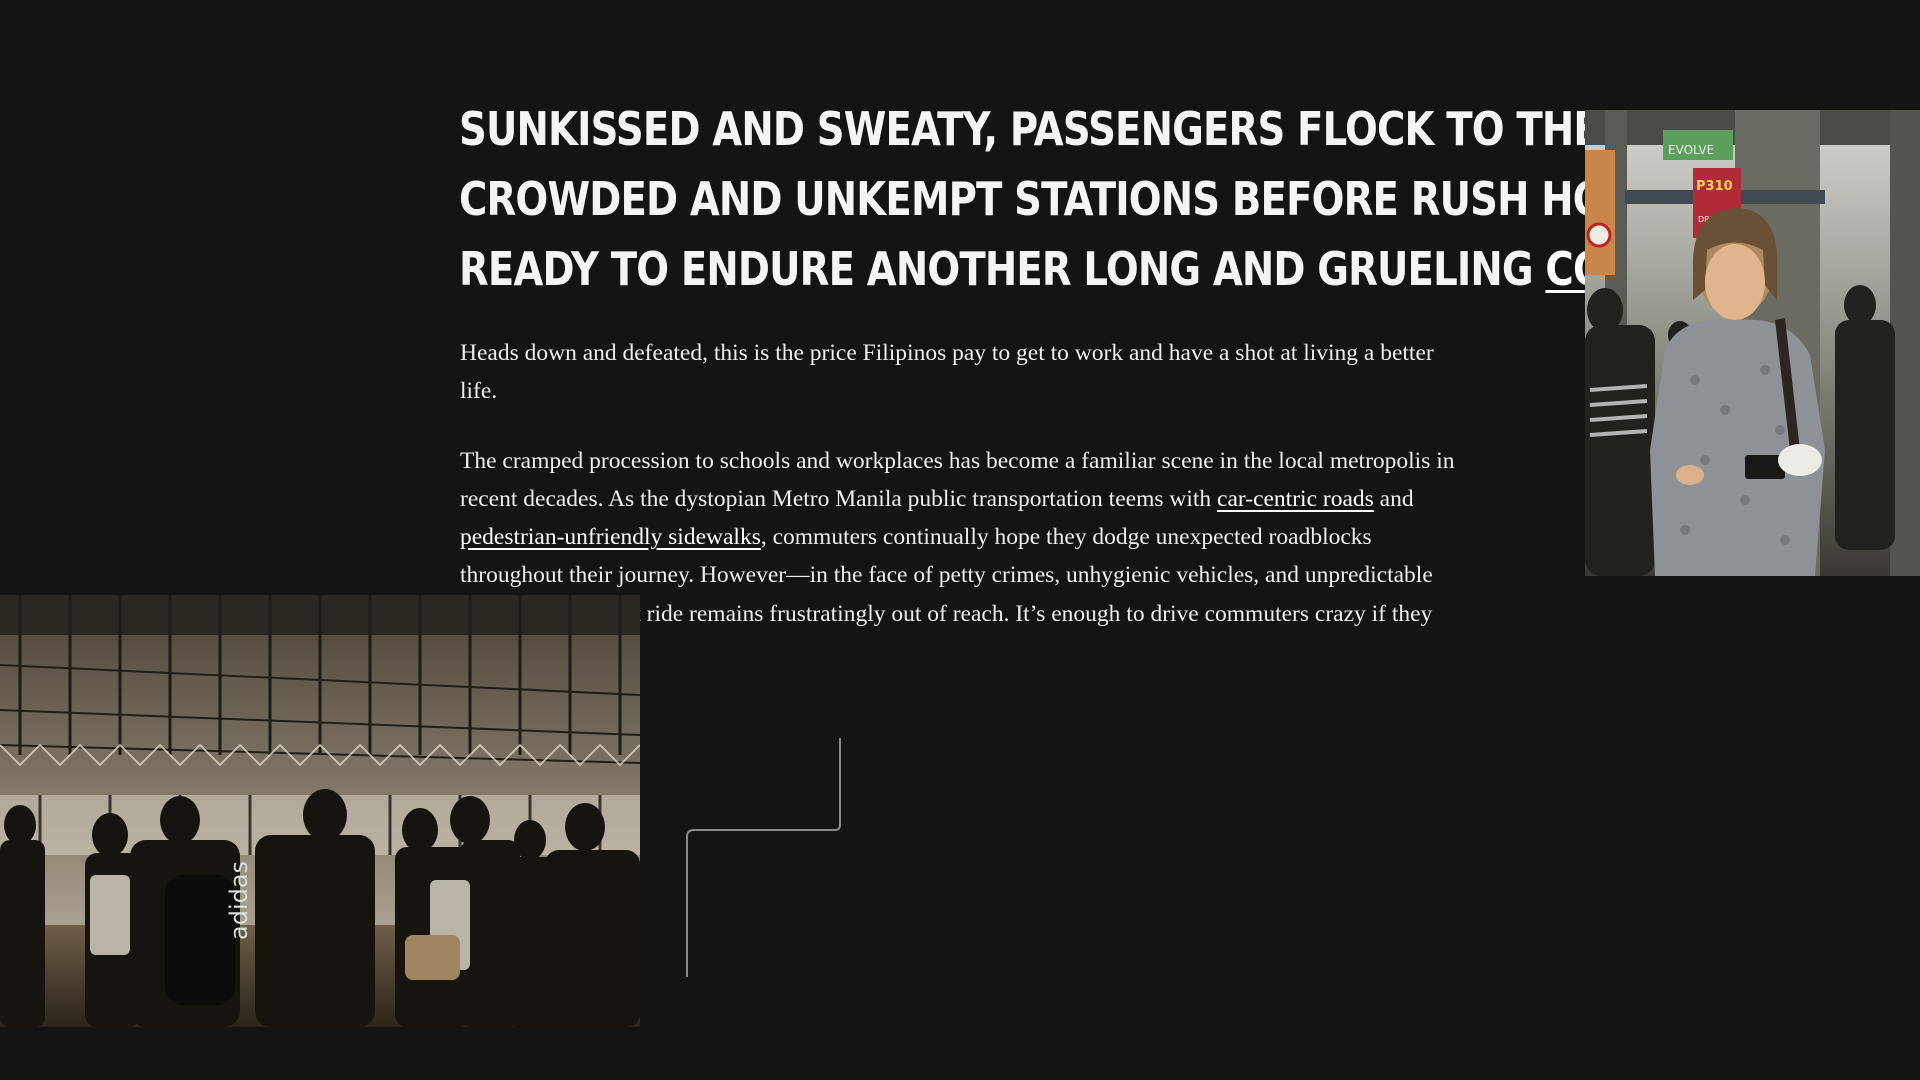 This screenshot has width=1920, height=1080. What do you see at coordinates (610, 537) in the screenshot?
I see `pedestrian-unfriendly-sidewalks-link: pedestrian-unfriendly sidewalks` at bounding box center [610, 537].